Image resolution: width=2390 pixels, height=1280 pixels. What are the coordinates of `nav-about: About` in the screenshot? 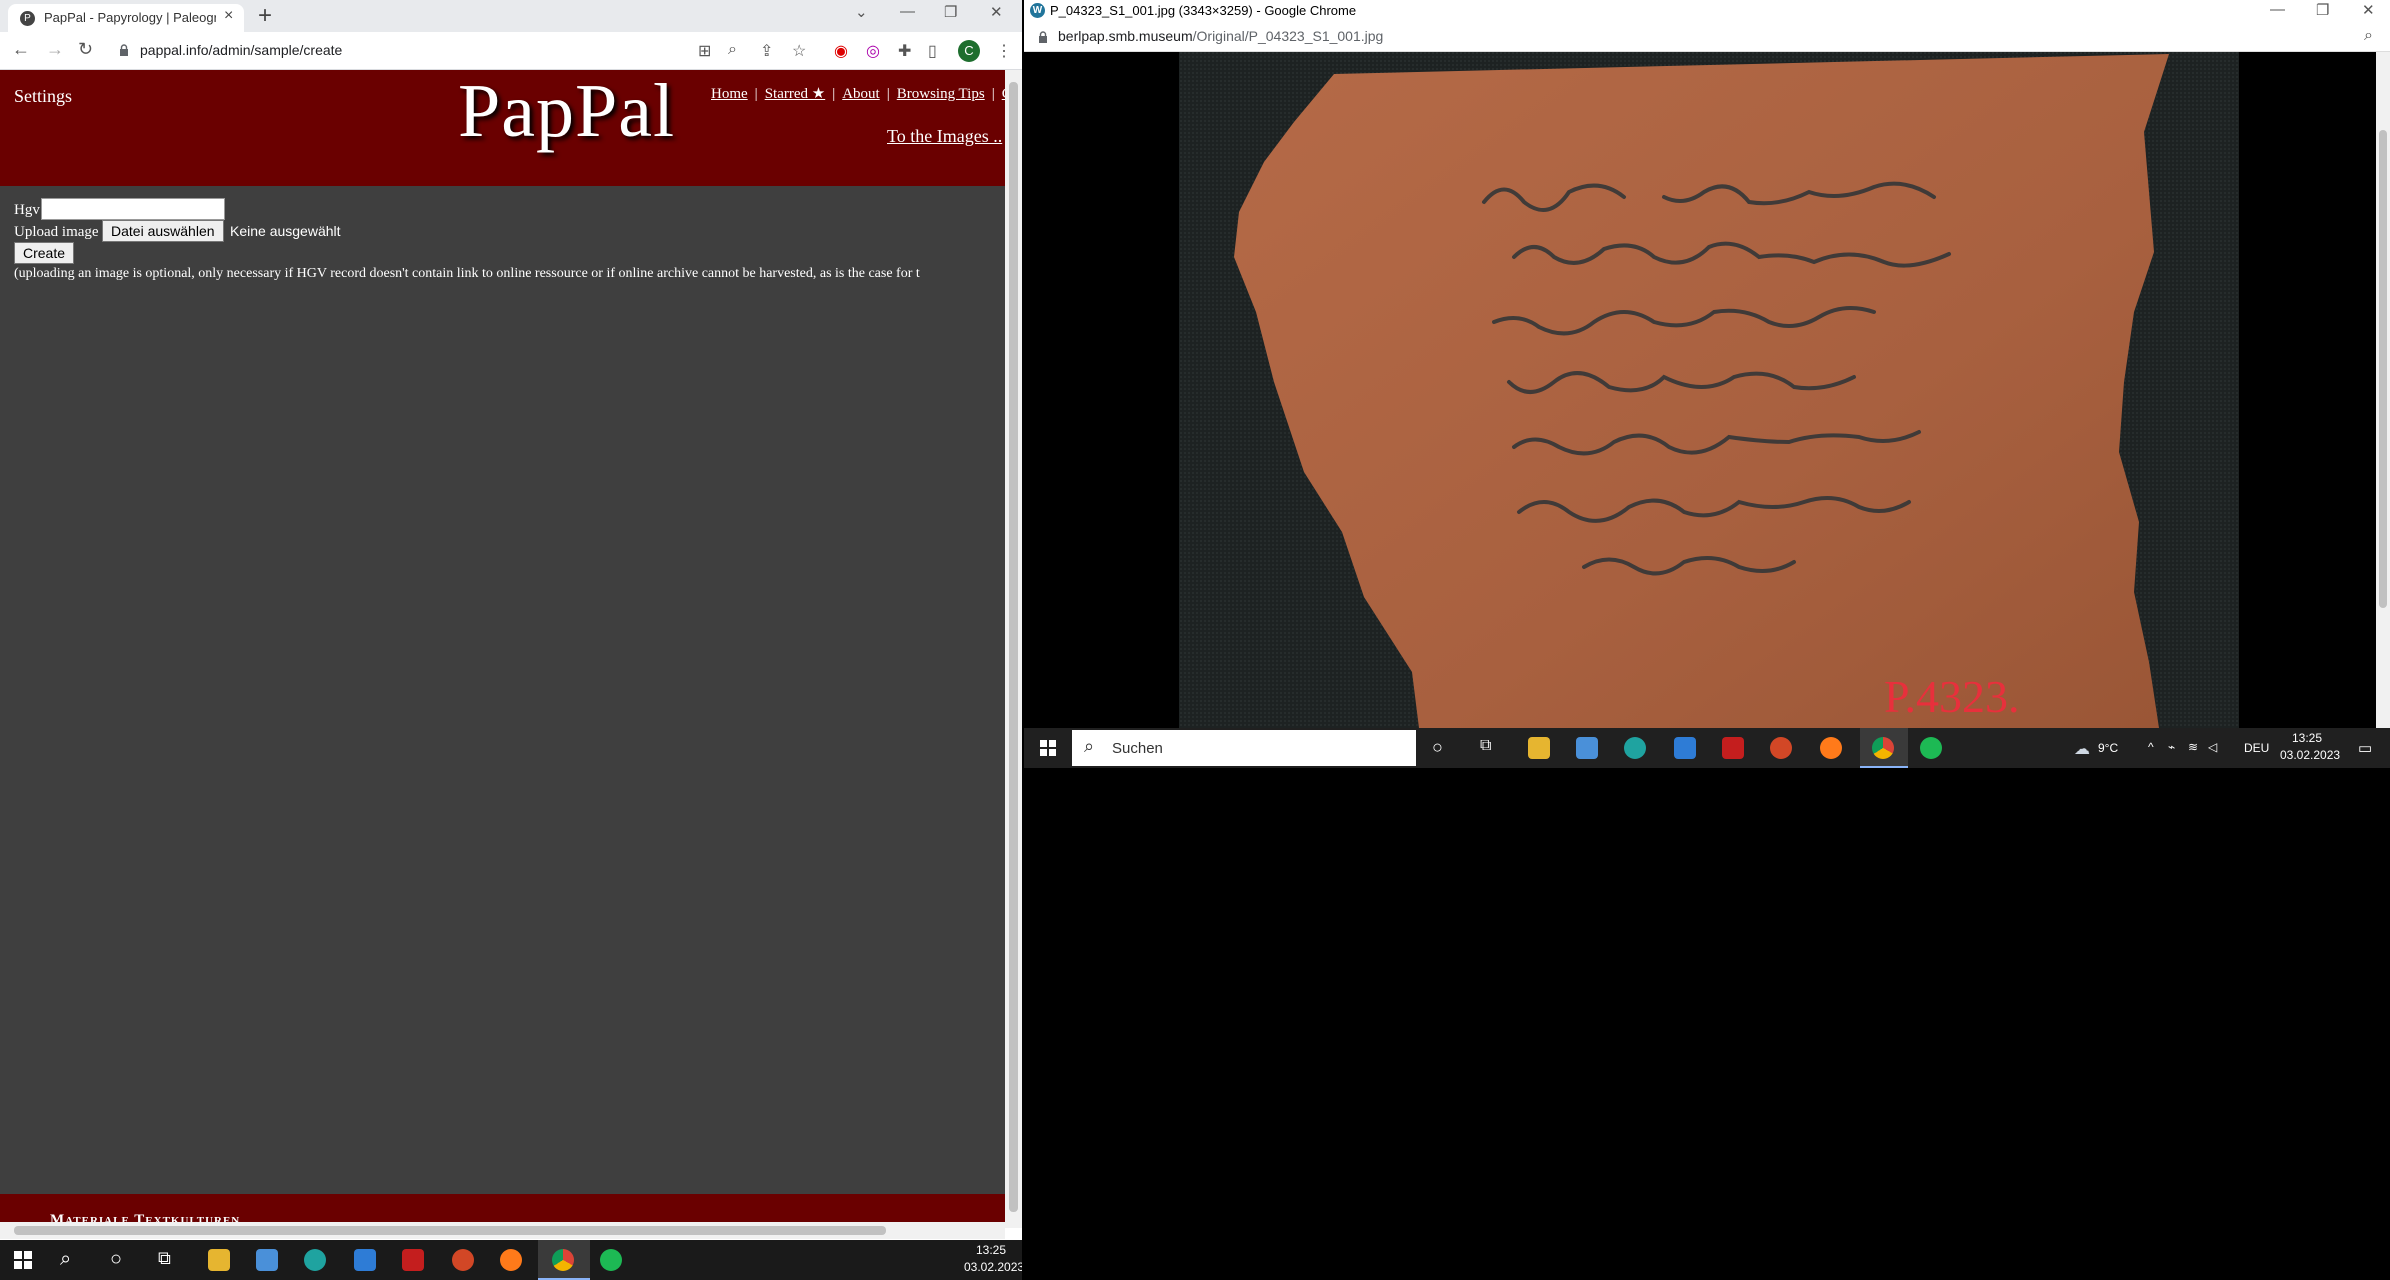 It's located at (861, 94).